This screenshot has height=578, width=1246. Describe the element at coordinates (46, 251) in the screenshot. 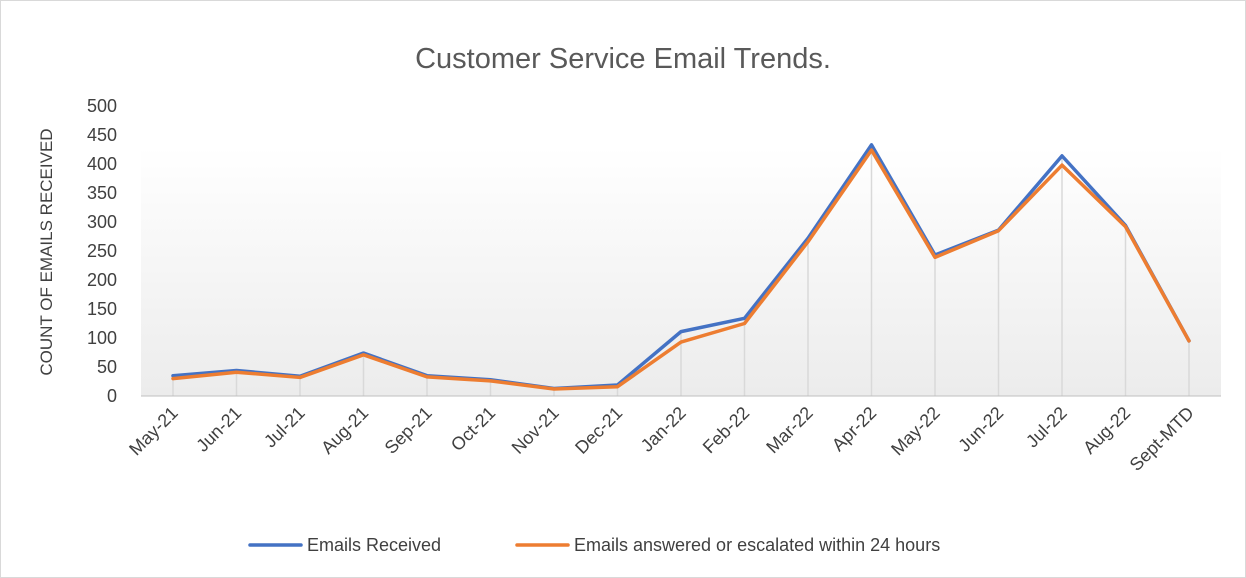

I see `y-axis-title: COUNT OF EMAILS RECEIVED` at that location.